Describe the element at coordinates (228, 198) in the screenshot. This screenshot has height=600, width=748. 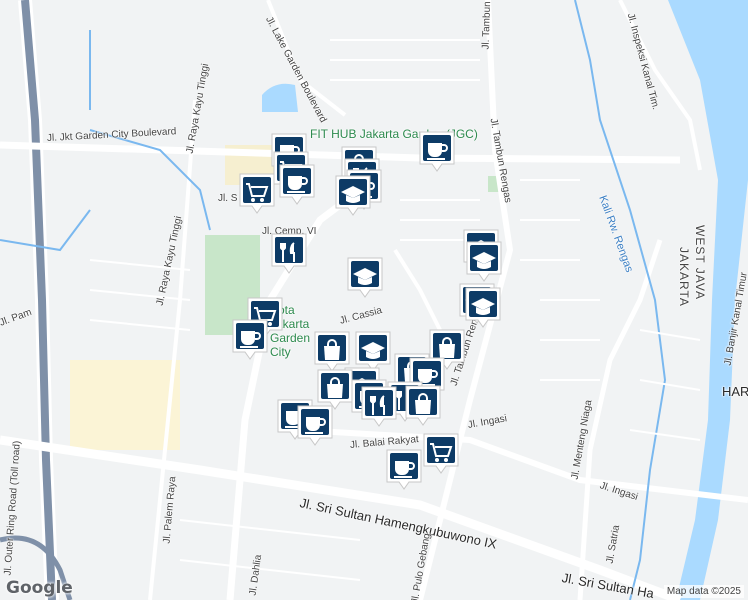
I see `street-label: Jl. S` at that location.